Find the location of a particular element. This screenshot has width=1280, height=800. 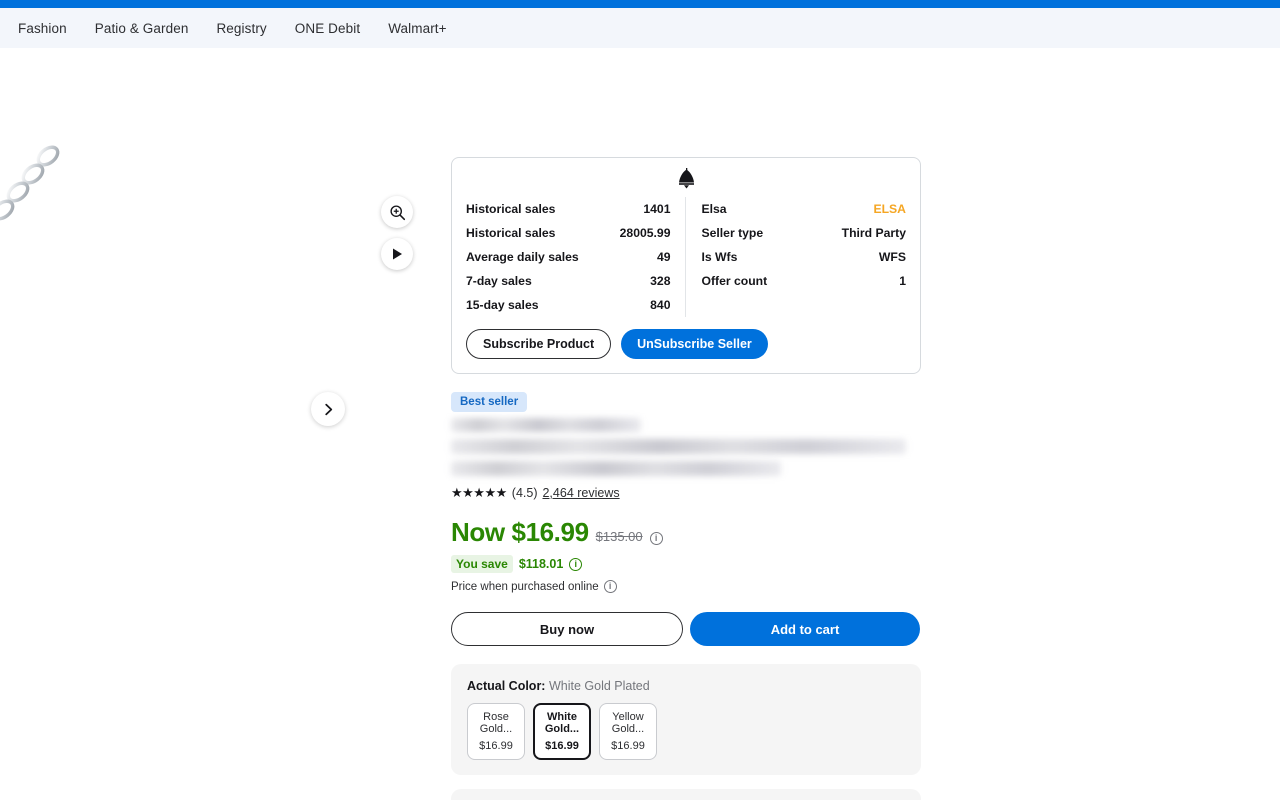

stat-label: Elsa is located at coordinates (714, 209).